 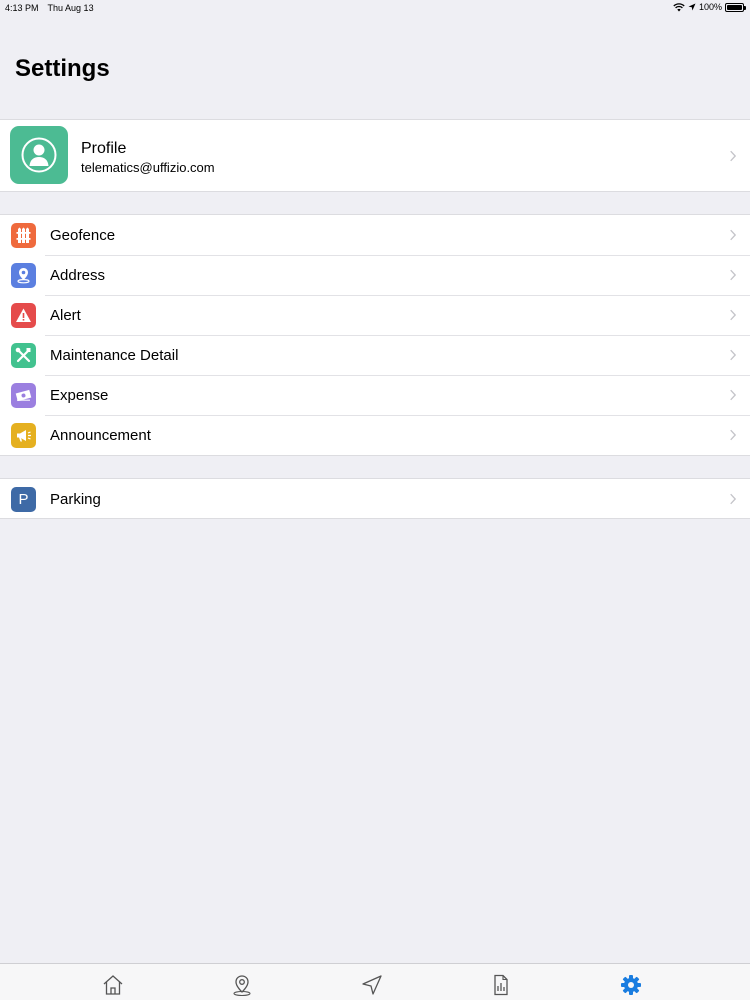 I want to click on parking-section: P Parking, so click(x=375, y=498).